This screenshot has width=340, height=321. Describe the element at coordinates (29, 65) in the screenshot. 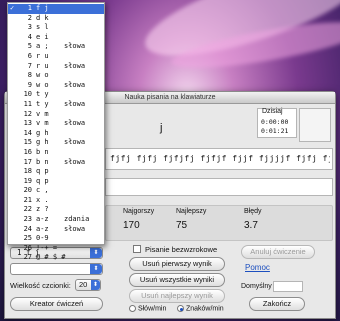

I see `menu-item-num: 7` at that location.